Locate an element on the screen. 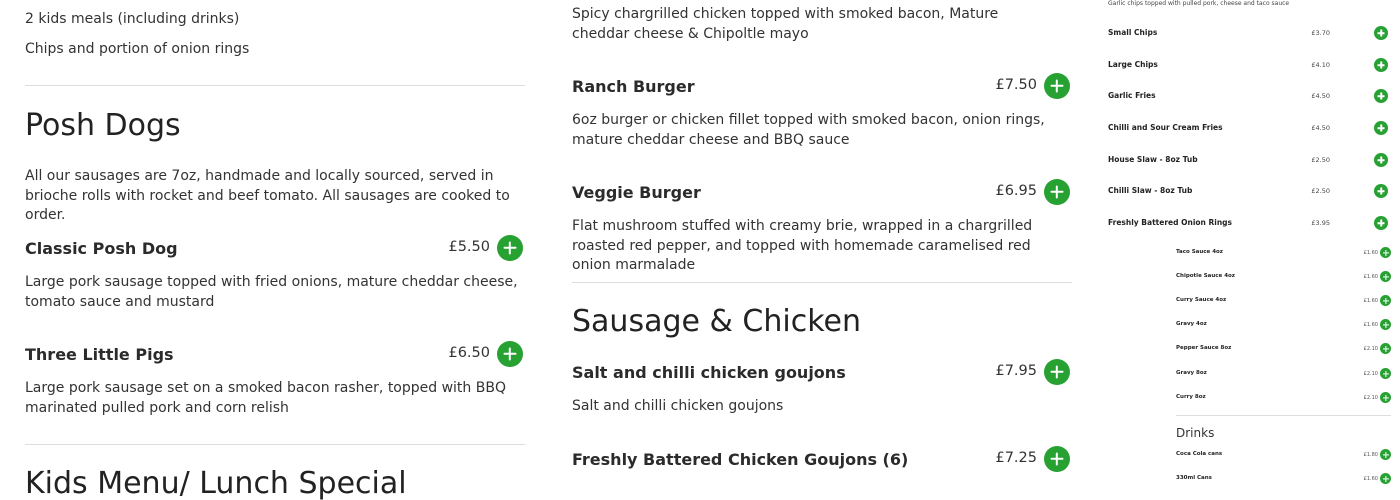  item-name: Classic Posh Dog is located at coordinates (101, 248).